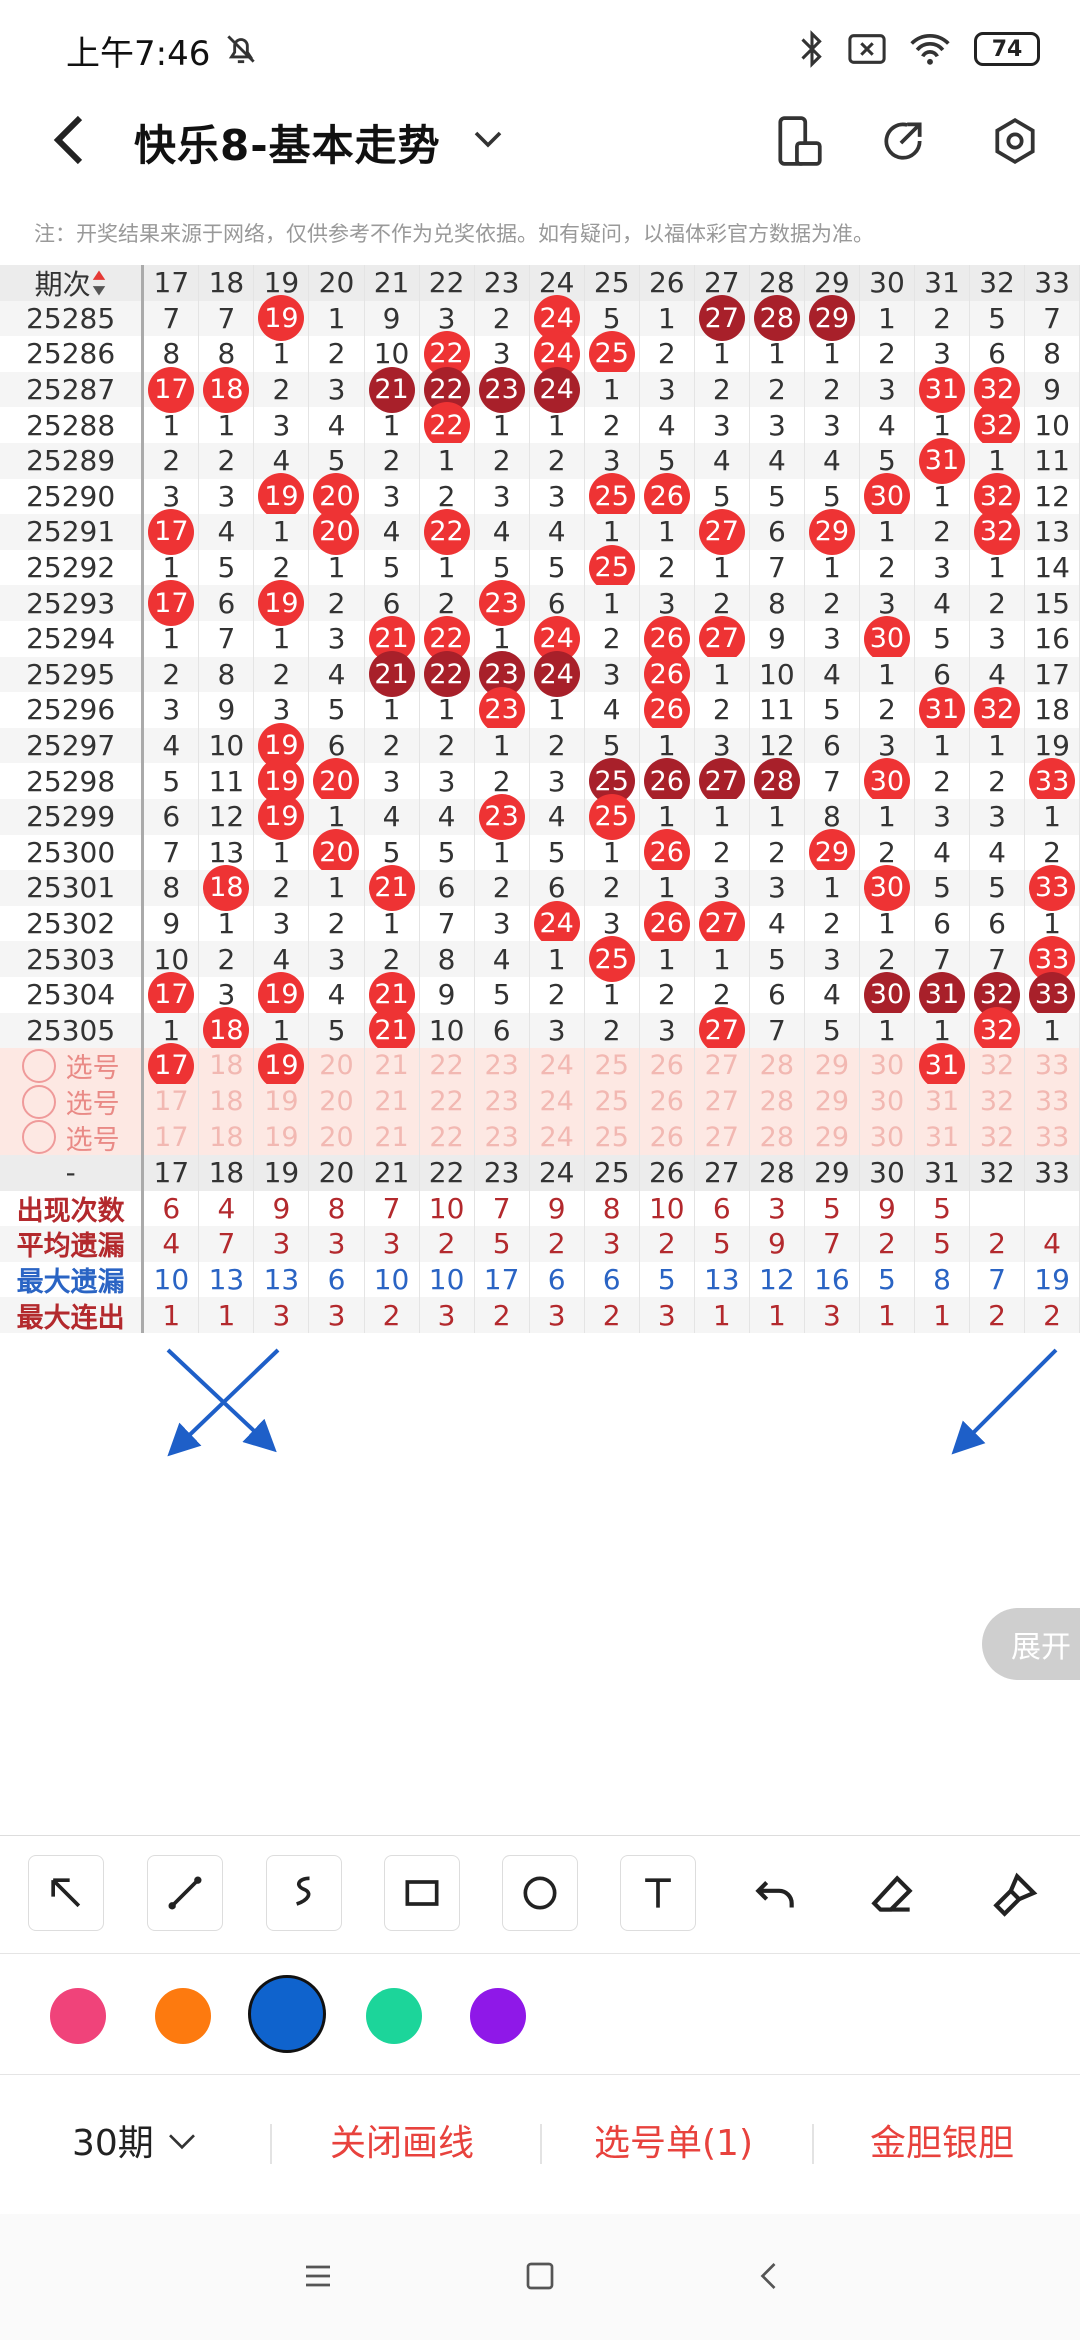 The width and height of the screenshot is (1080, 2340). What do you see at coordinates (113, 2140) in the screenshot?
I see `period-select: 30期` at bounding box center [113, 2140].